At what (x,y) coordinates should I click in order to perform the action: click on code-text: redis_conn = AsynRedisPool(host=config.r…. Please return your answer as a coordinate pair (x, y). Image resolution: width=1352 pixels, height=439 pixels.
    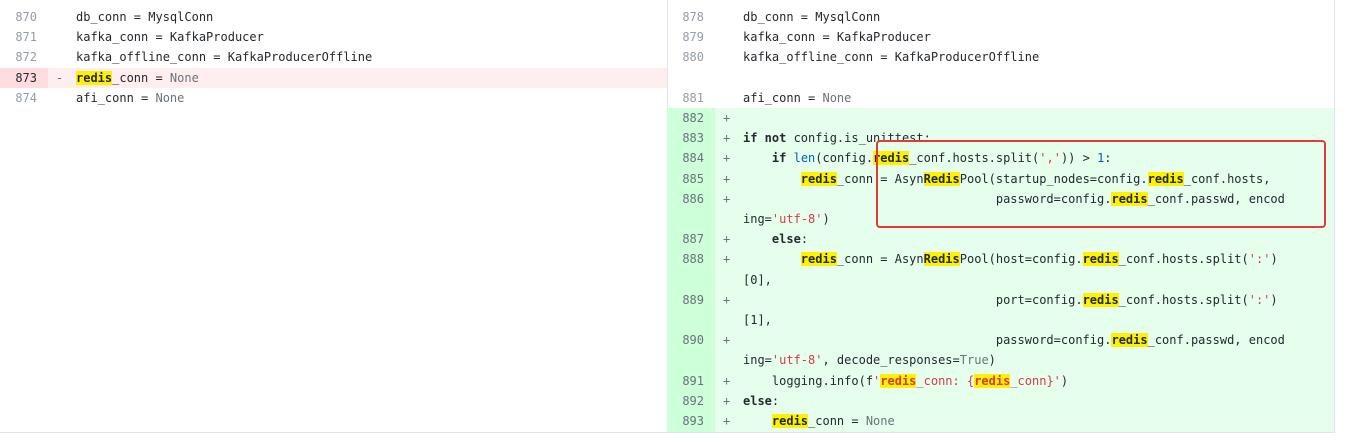
    Looking at the image, I should click on (1039, 259).